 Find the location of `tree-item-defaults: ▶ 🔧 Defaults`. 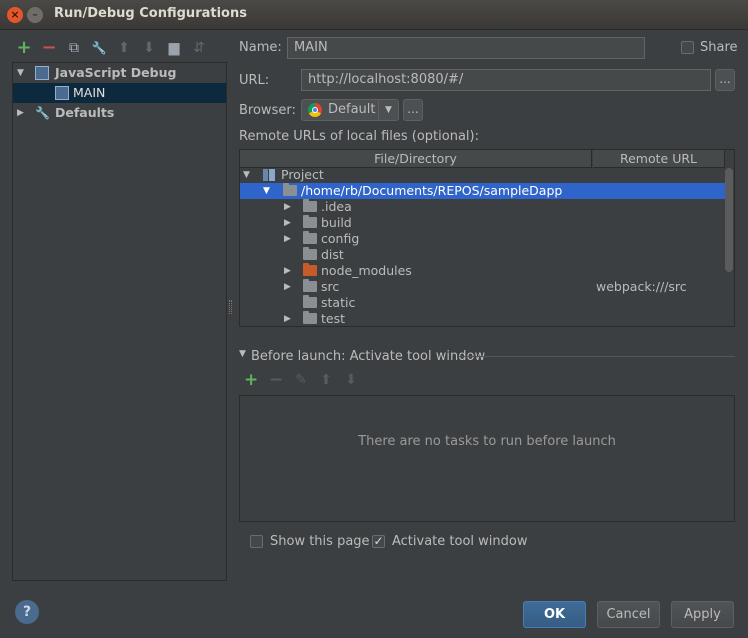

tree-item-defaults: ▶ 🔧 Defaults is located at coordinates (119, 113).